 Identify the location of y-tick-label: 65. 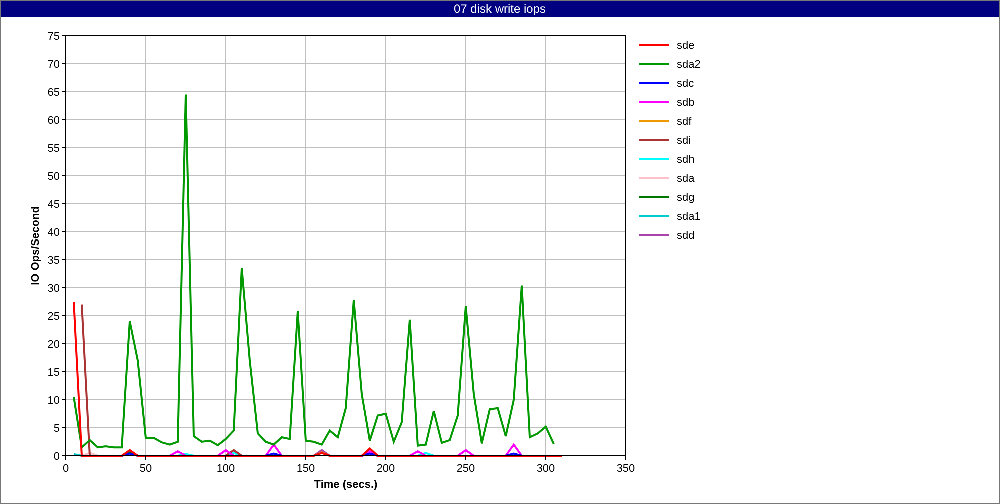
(54, 93).